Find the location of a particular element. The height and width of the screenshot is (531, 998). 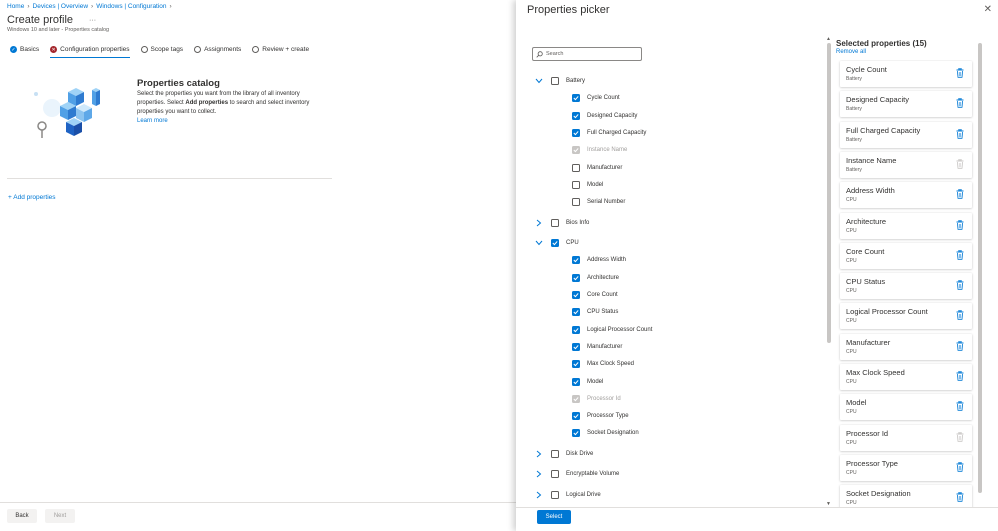

selected-scrollbar is located at coordinates (980, 275).